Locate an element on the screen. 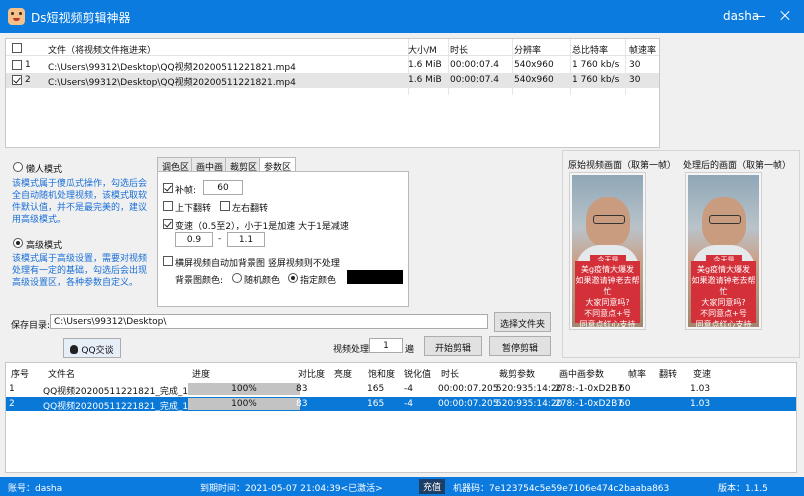  fill-frames-input: 60 is located at coordinates (223, 187).